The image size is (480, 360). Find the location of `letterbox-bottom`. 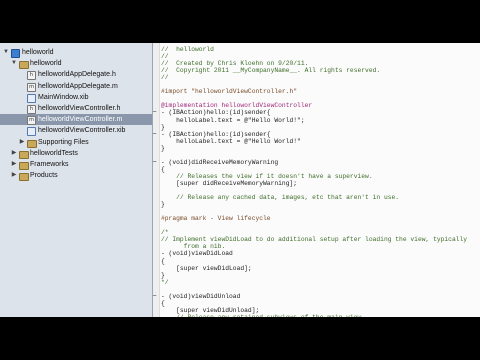

letterbox-bottom is located at coordinates (240, 338).